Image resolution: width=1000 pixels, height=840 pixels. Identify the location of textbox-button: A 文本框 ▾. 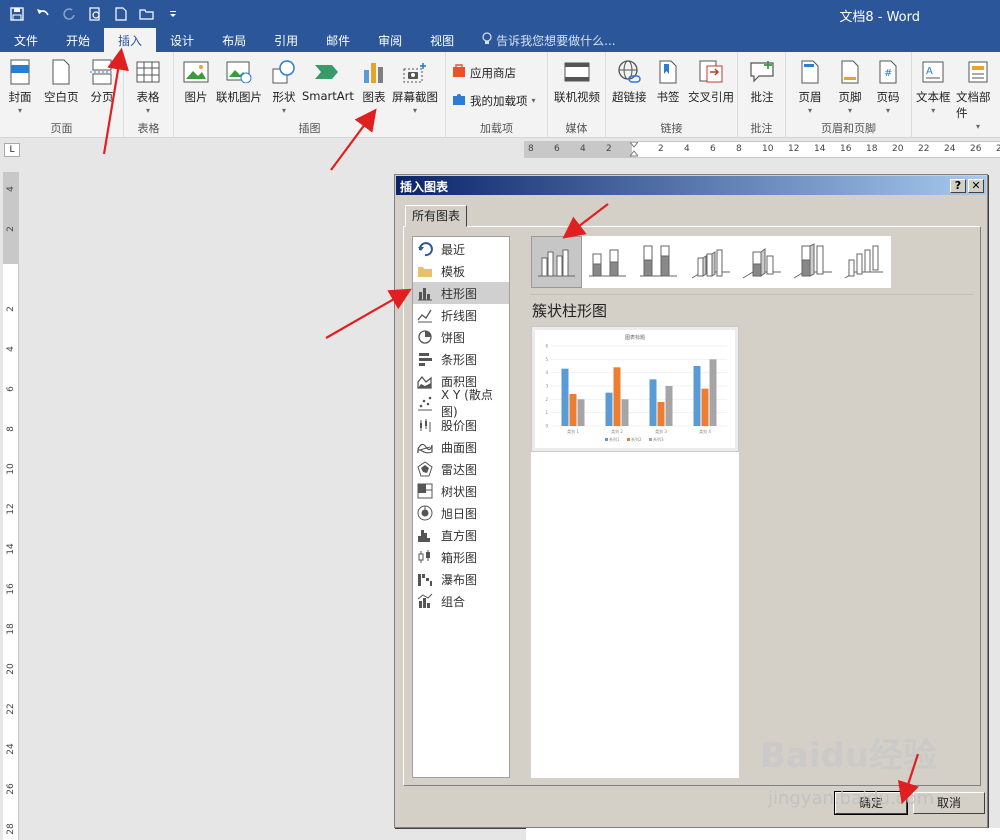
(933, 86).